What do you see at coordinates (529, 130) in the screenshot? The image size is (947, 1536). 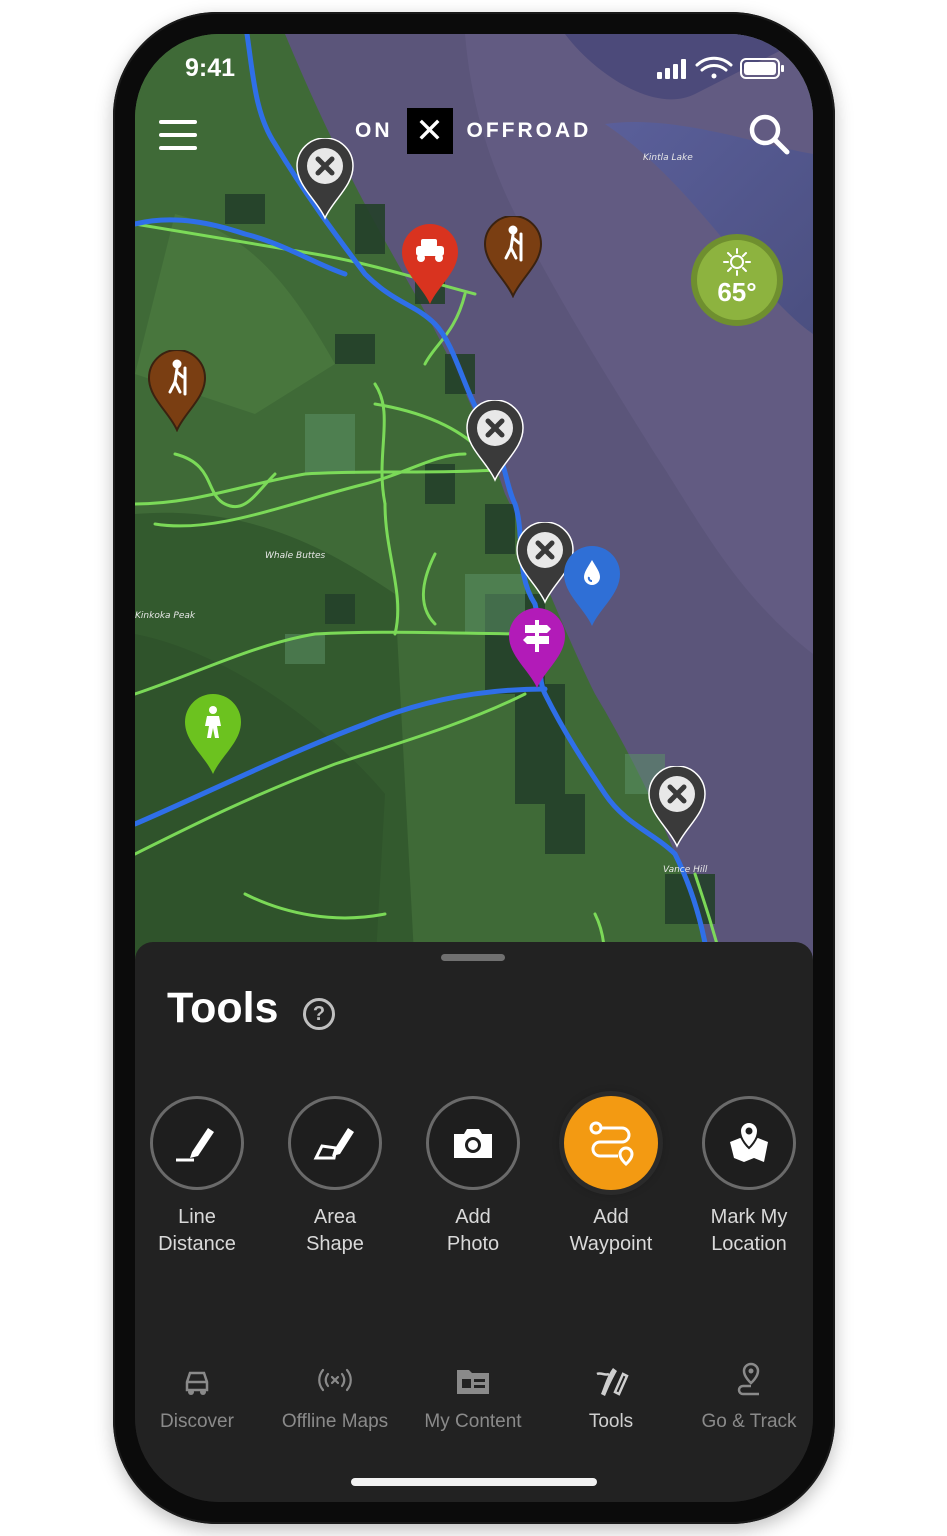 I see `logo-text-right: OFFROAD` at bounding box center [529, 130].